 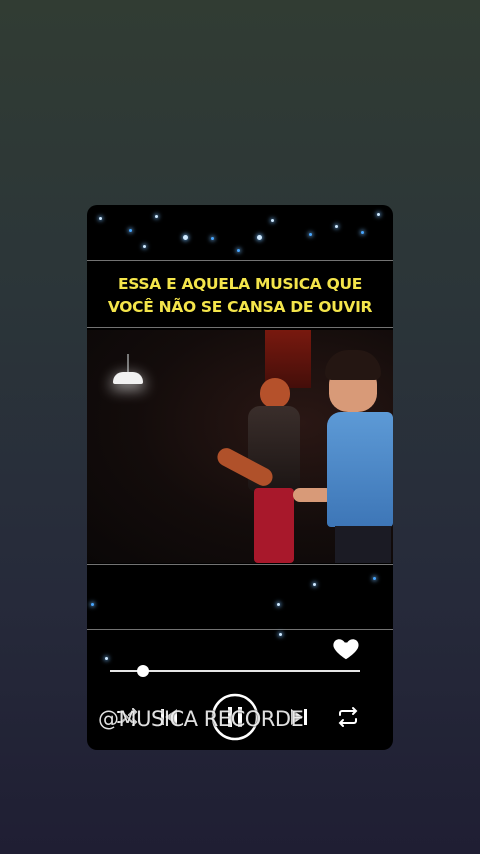 I want to click on video-divider, so click(x=240, y=564).